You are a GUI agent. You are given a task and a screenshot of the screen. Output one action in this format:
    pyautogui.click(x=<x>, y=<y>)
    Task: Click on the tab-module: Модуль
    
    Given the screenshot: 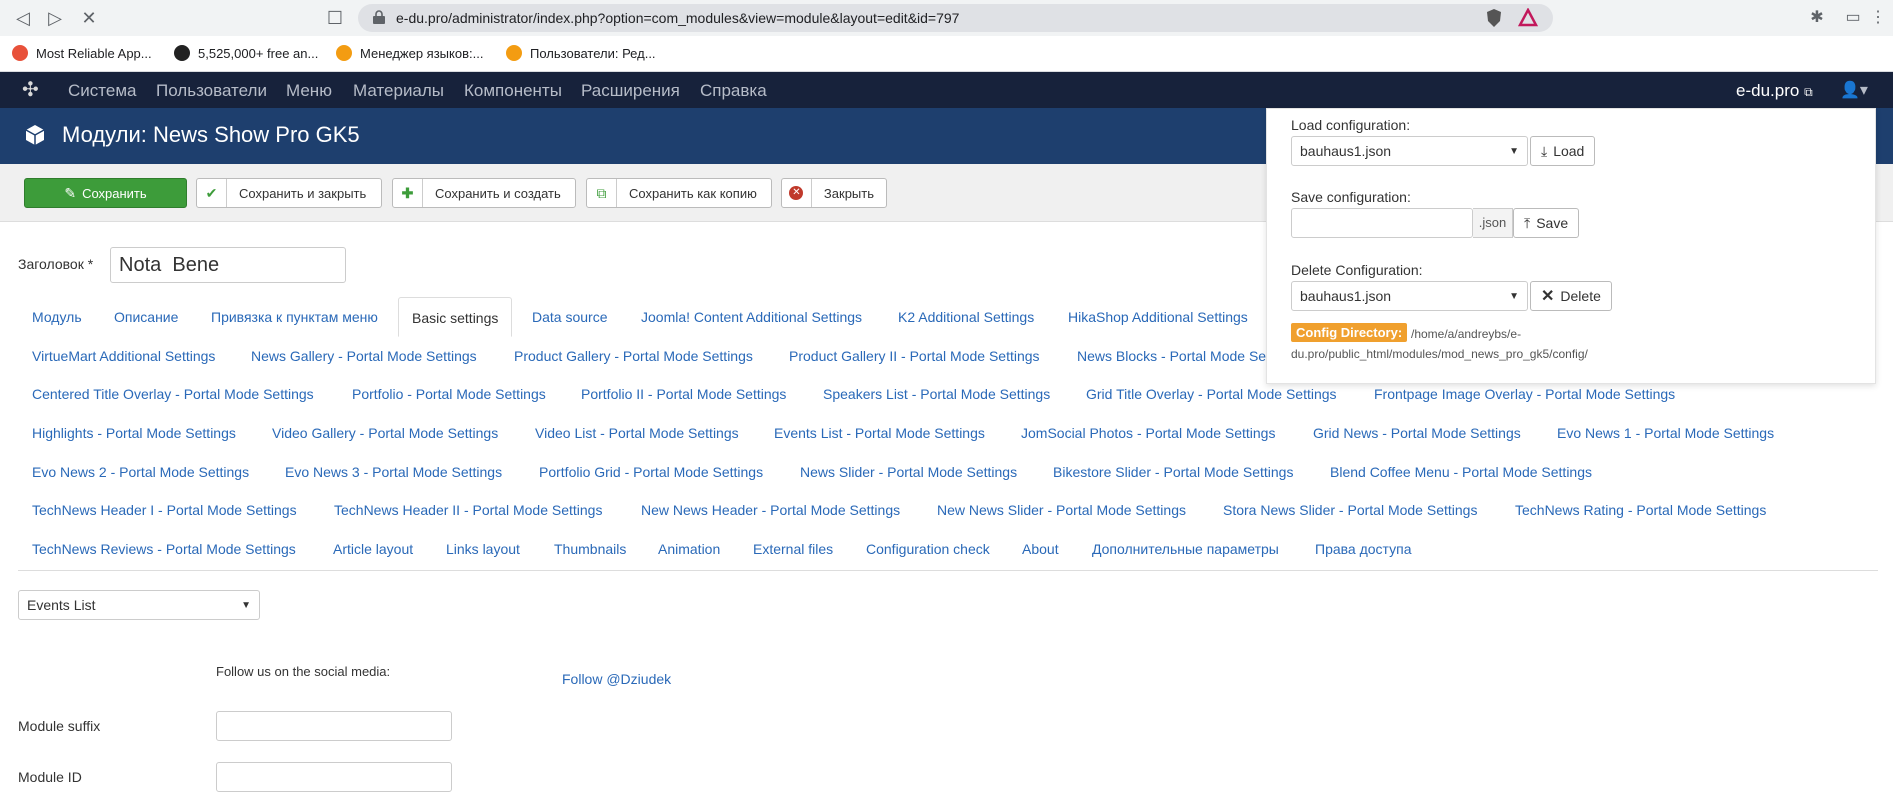 What is the action you would take?
    pyautogui.click(x=57, y=317)
    